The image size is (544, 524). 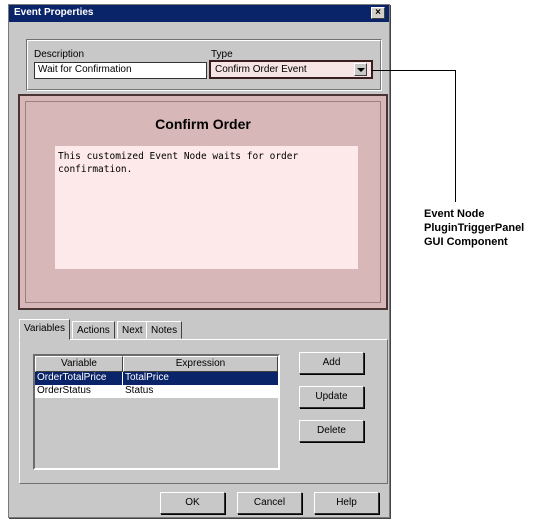 I want to click on callout-line-2: PluginTriggerPanel, so click(x=474, y=228).